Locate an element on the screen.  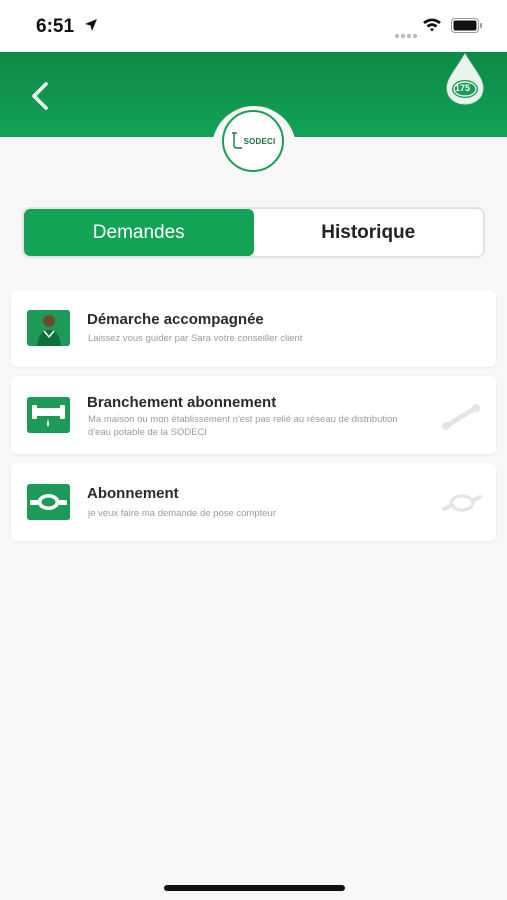
water-meter-icon is located at coordinates (48, 502).